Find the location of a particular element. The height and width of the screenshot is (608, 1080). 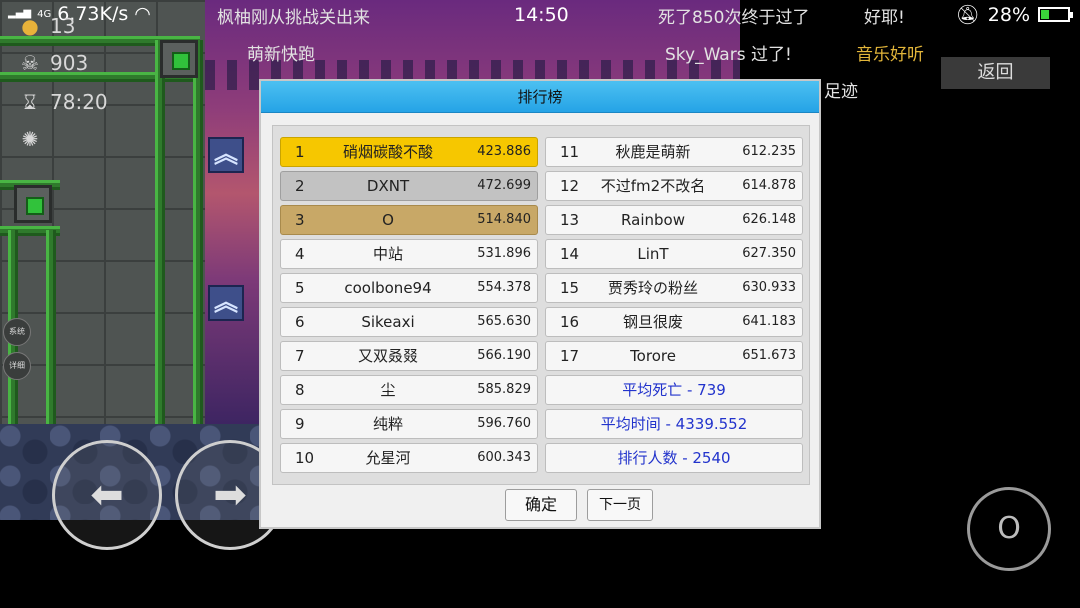

player-name: 秋鹿是萌新 is located at coordinates (653, 152).